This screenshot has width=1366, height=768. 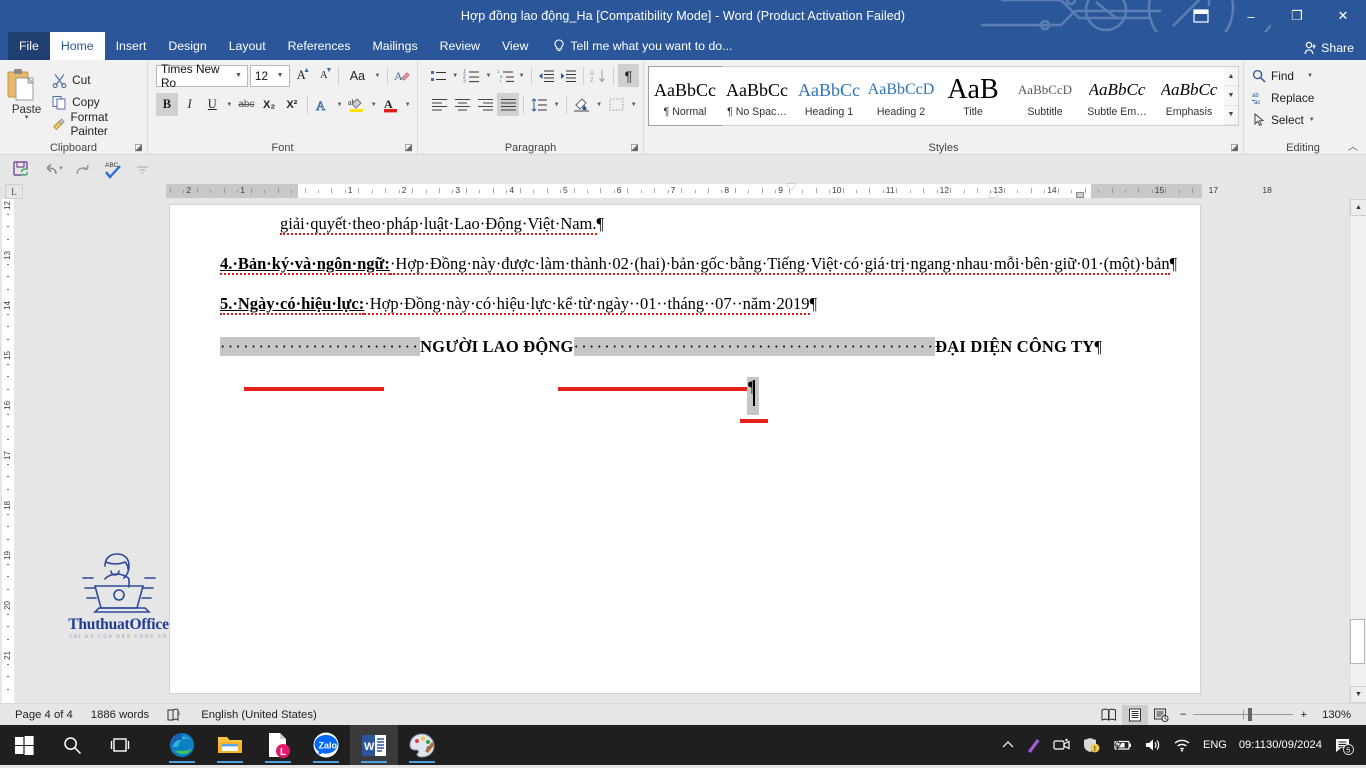 I want to click on style-item-normal: AaBbCc ¶ Normal, so click(x=685, y=96).